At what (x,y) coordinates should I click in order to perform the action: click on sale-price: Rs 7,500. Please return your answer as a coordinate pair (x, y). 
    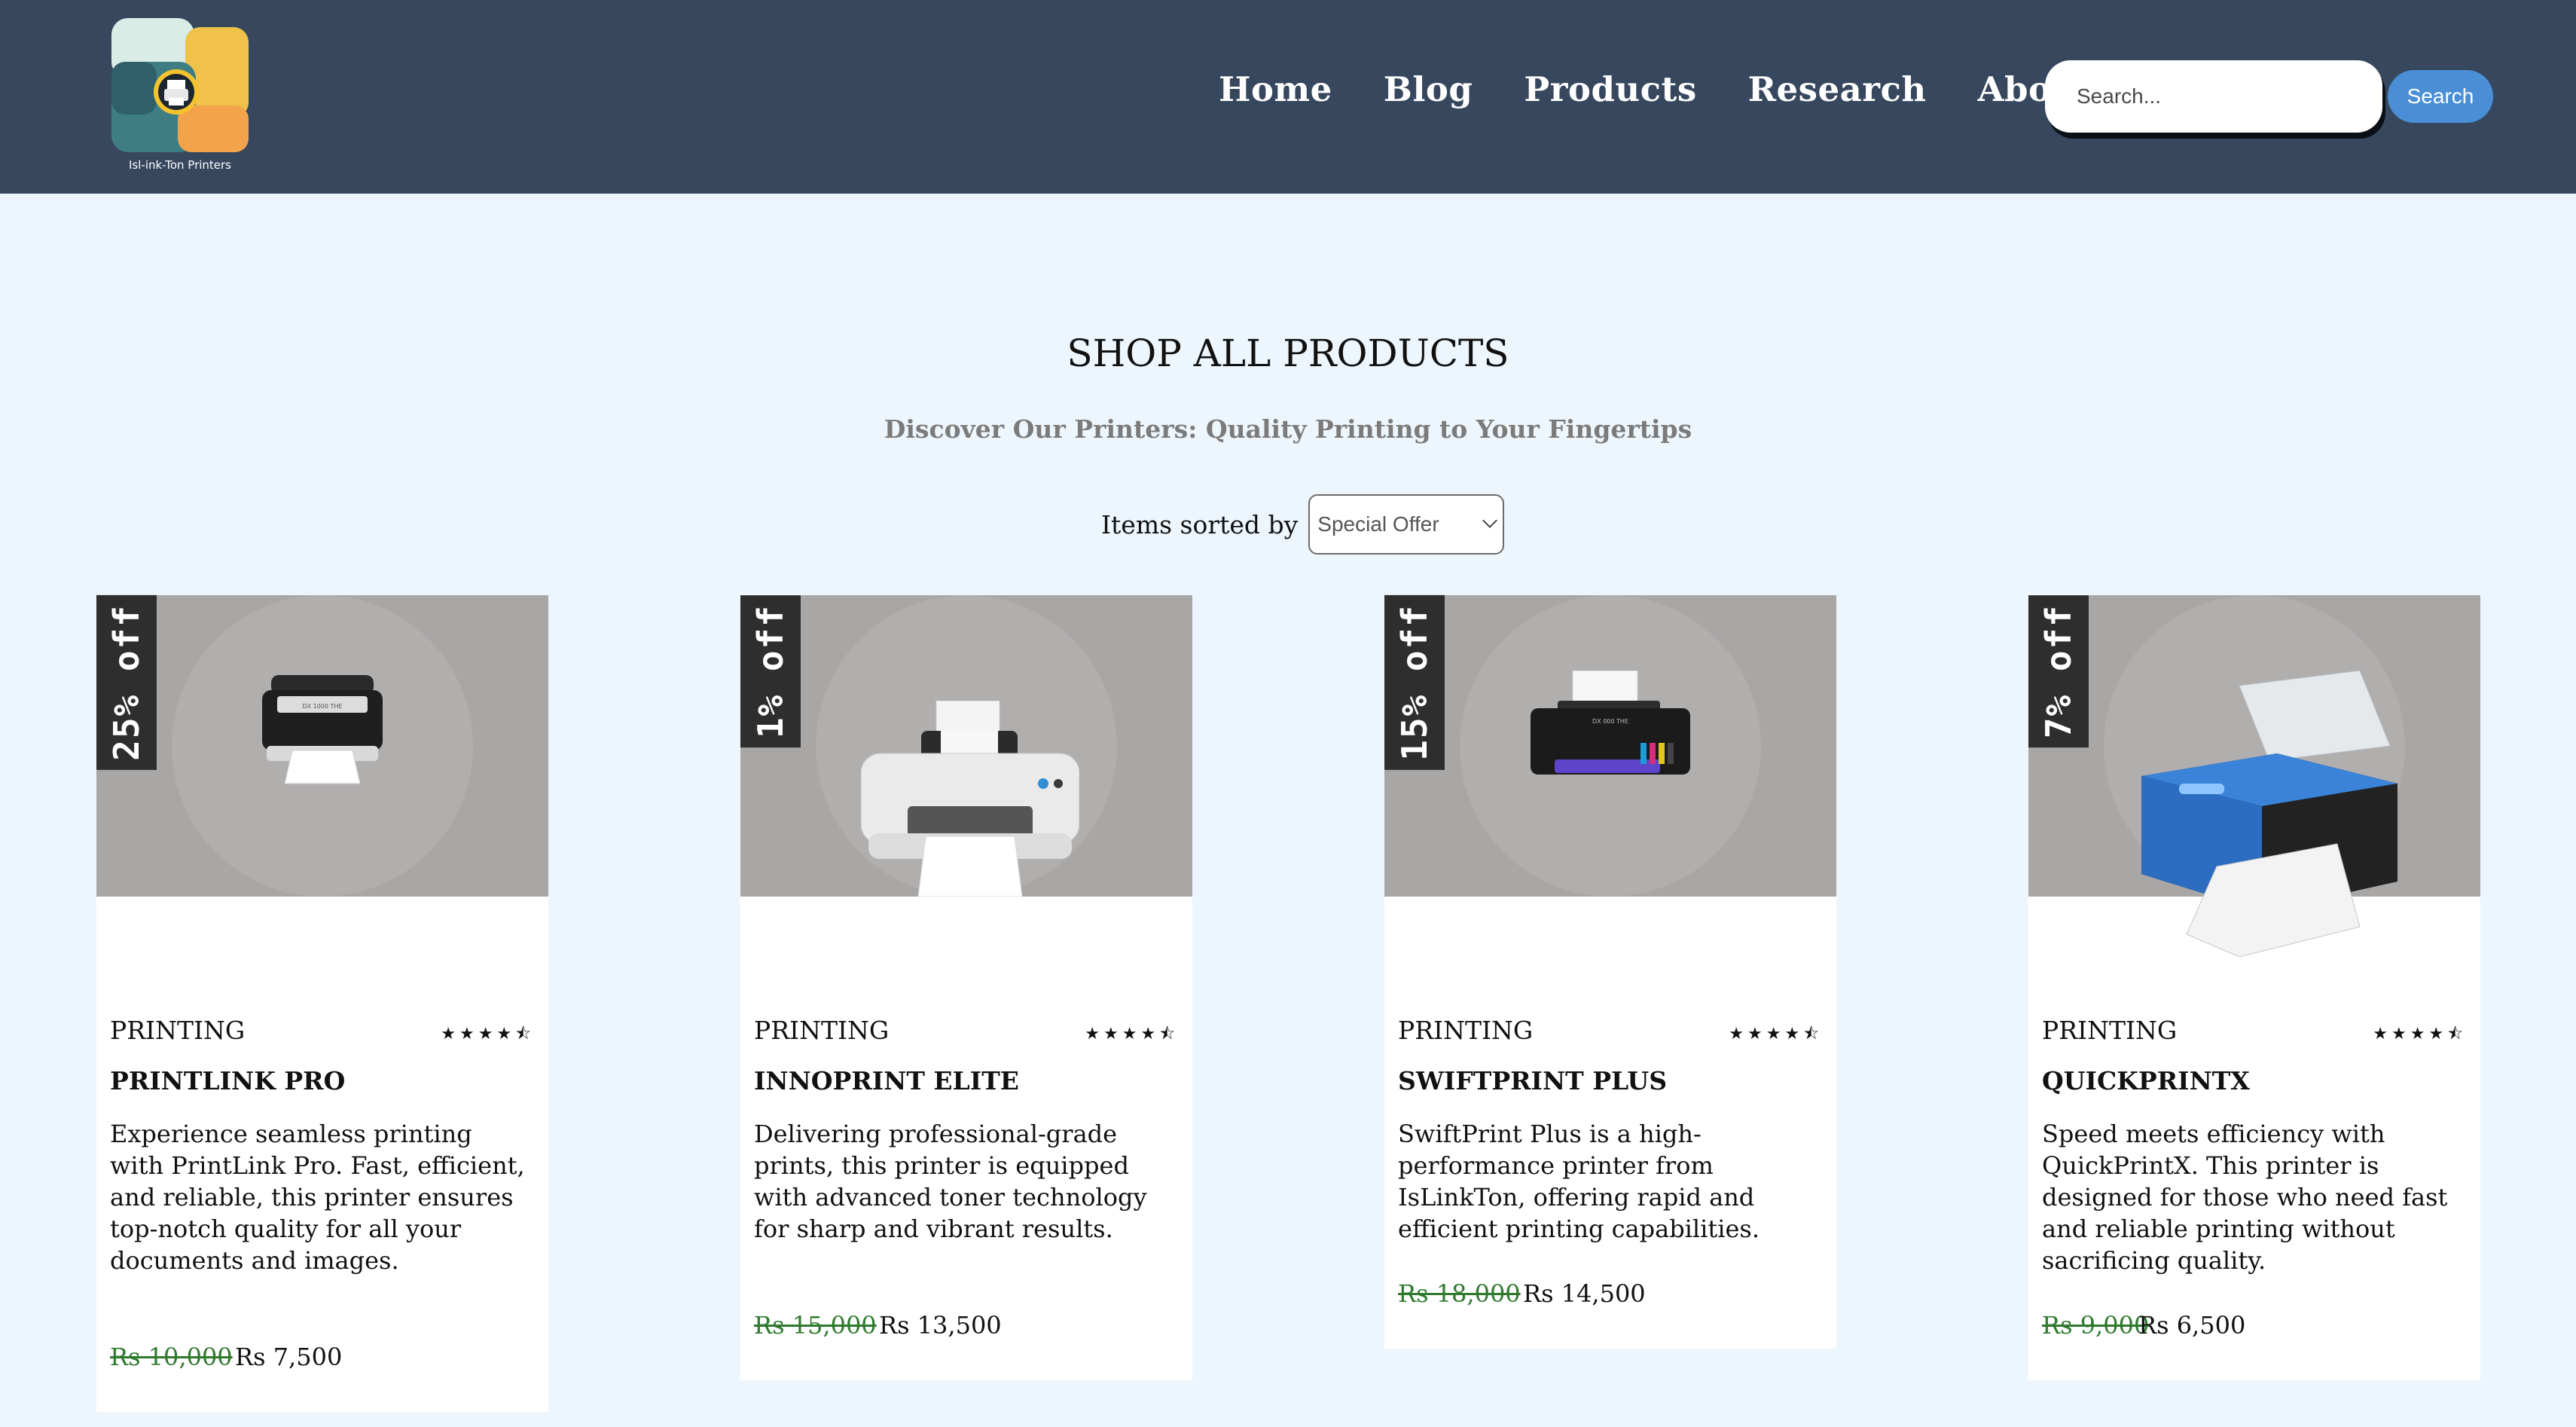
    Looking at the image, I should click on (289, 1357).